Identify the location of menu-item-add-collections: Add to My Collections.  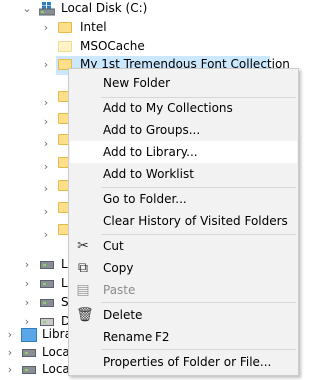
(183, 108).